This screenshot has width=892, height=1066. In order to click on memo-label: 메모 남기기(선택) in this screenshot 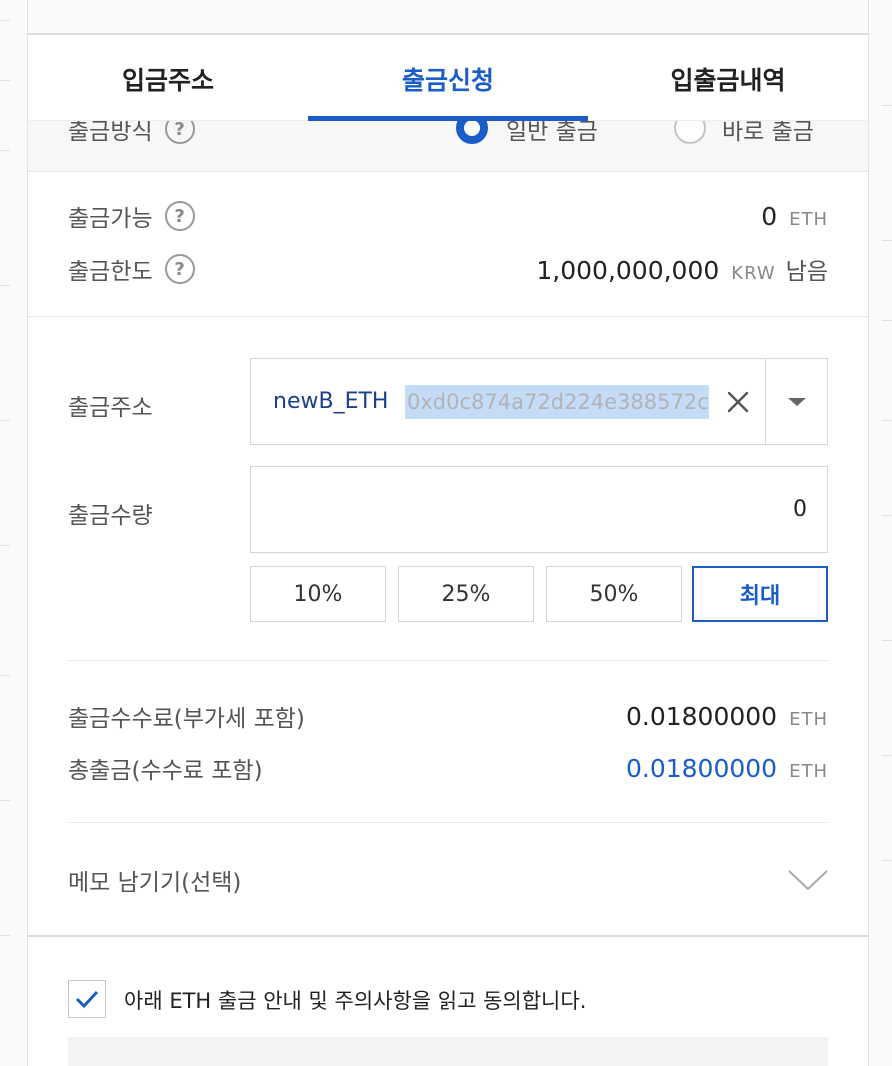, I will do `click(155, 883)`.